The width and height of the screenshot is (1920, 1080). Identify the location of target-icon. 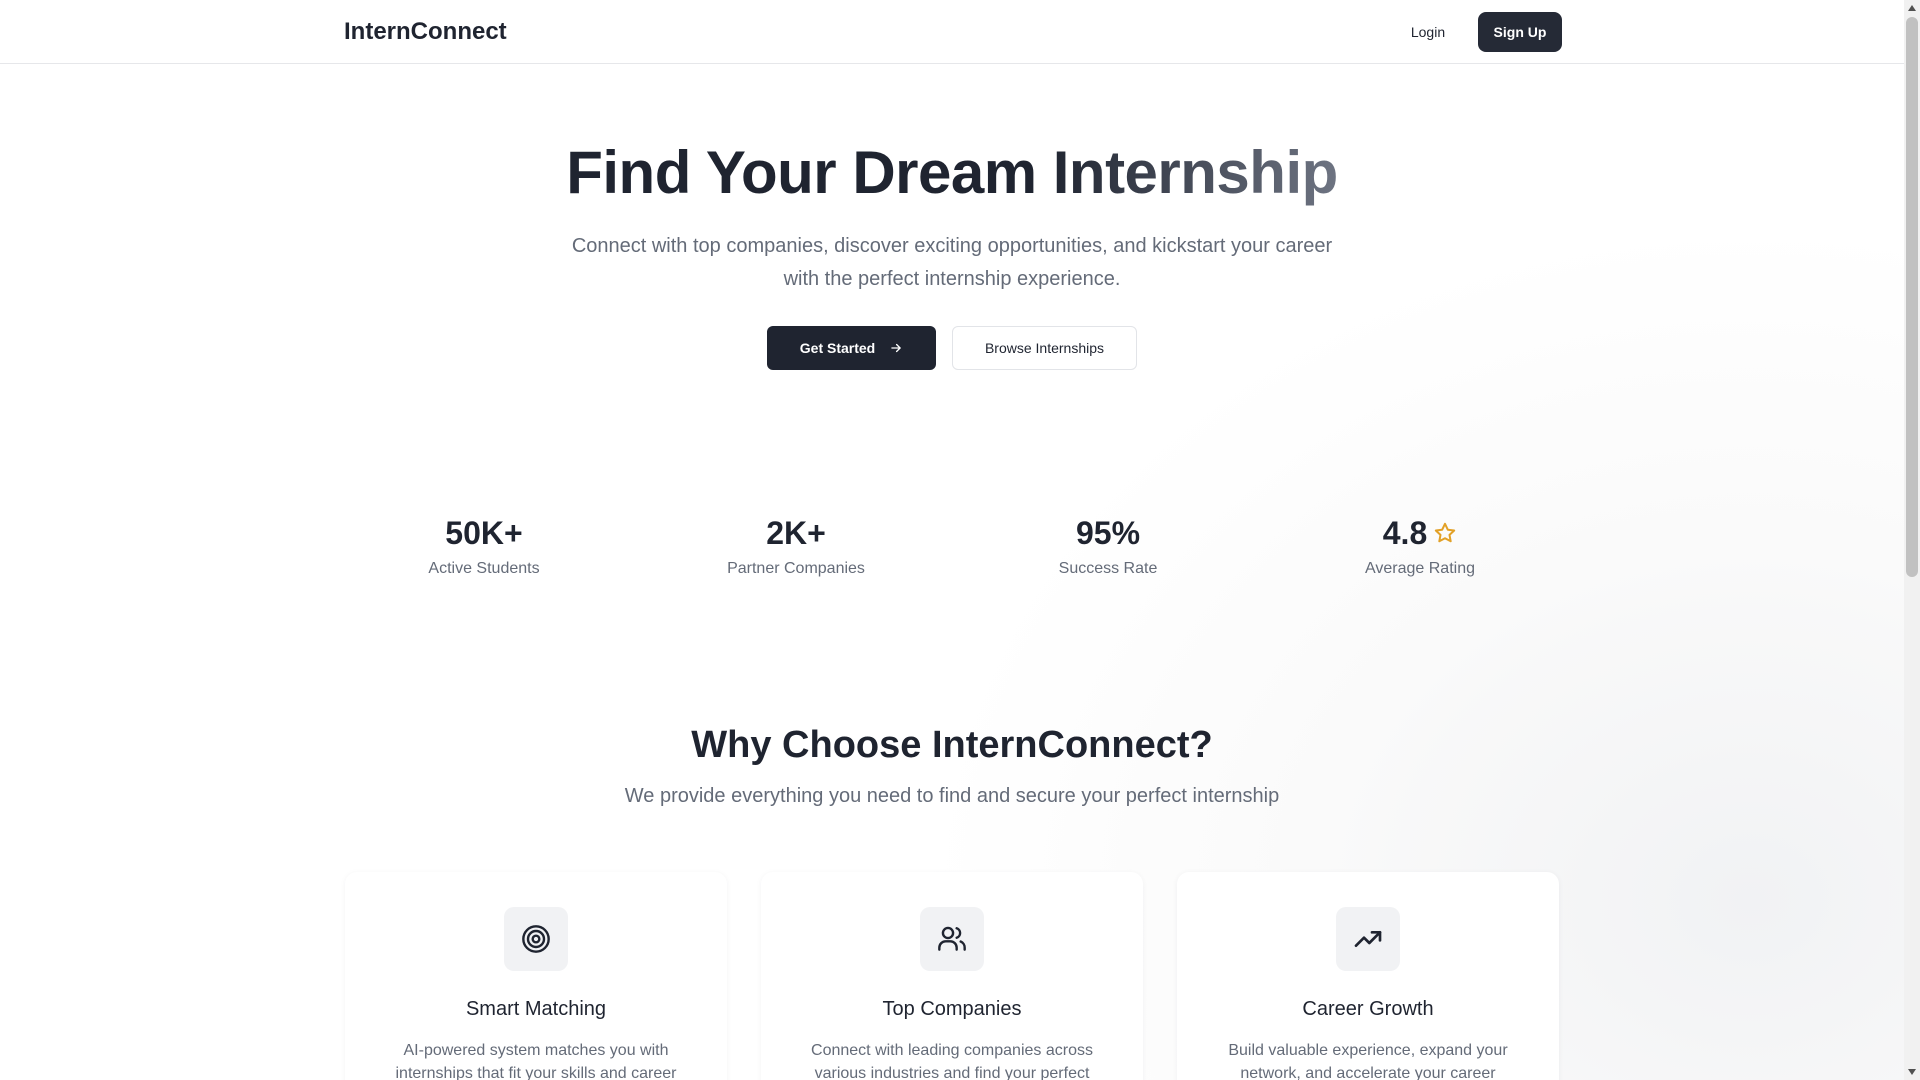
(536, 939).